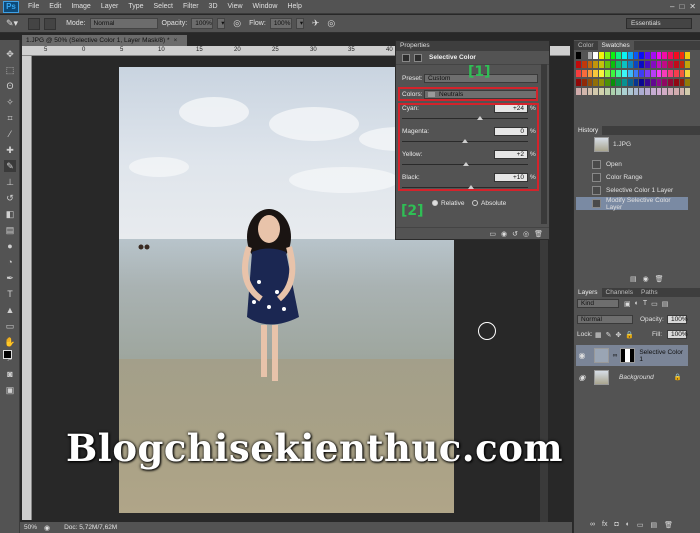  What do you see at coordinates (280, 23) in the screenshot?
I see `flow-field: 100%` at bounding box center [280, 23].